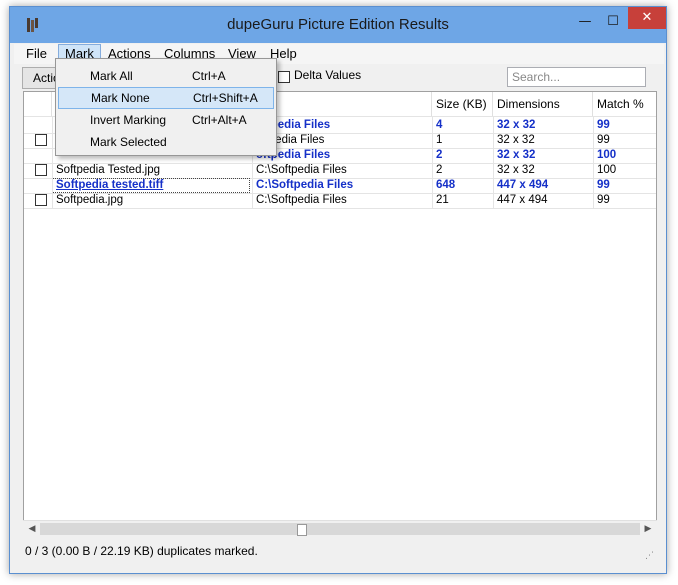 This screenshot has height=585, width=678. Describe the element at coordinates (166, 76) in the screenshot. I see `menu-item-mark-all: Mark All Ctrl+A` at that location.